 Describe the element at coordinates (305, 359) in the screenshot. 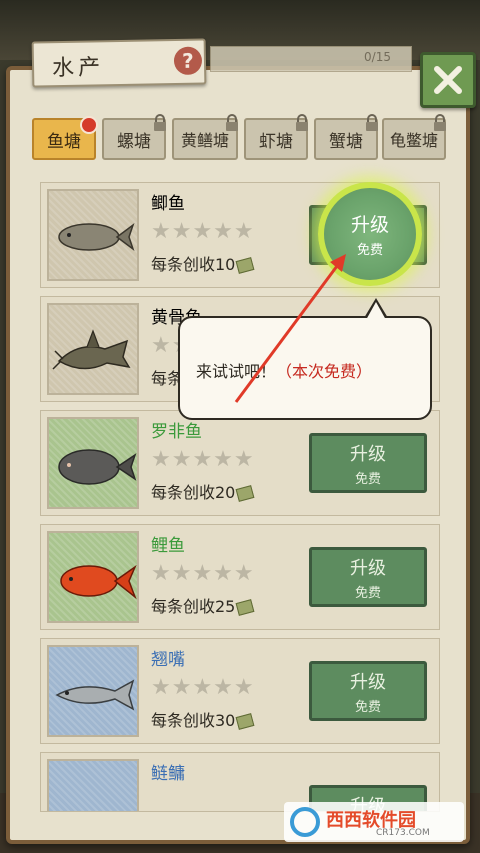

I see `tutorial-tooltip: 来试试吧！（本次免费）` at that location.